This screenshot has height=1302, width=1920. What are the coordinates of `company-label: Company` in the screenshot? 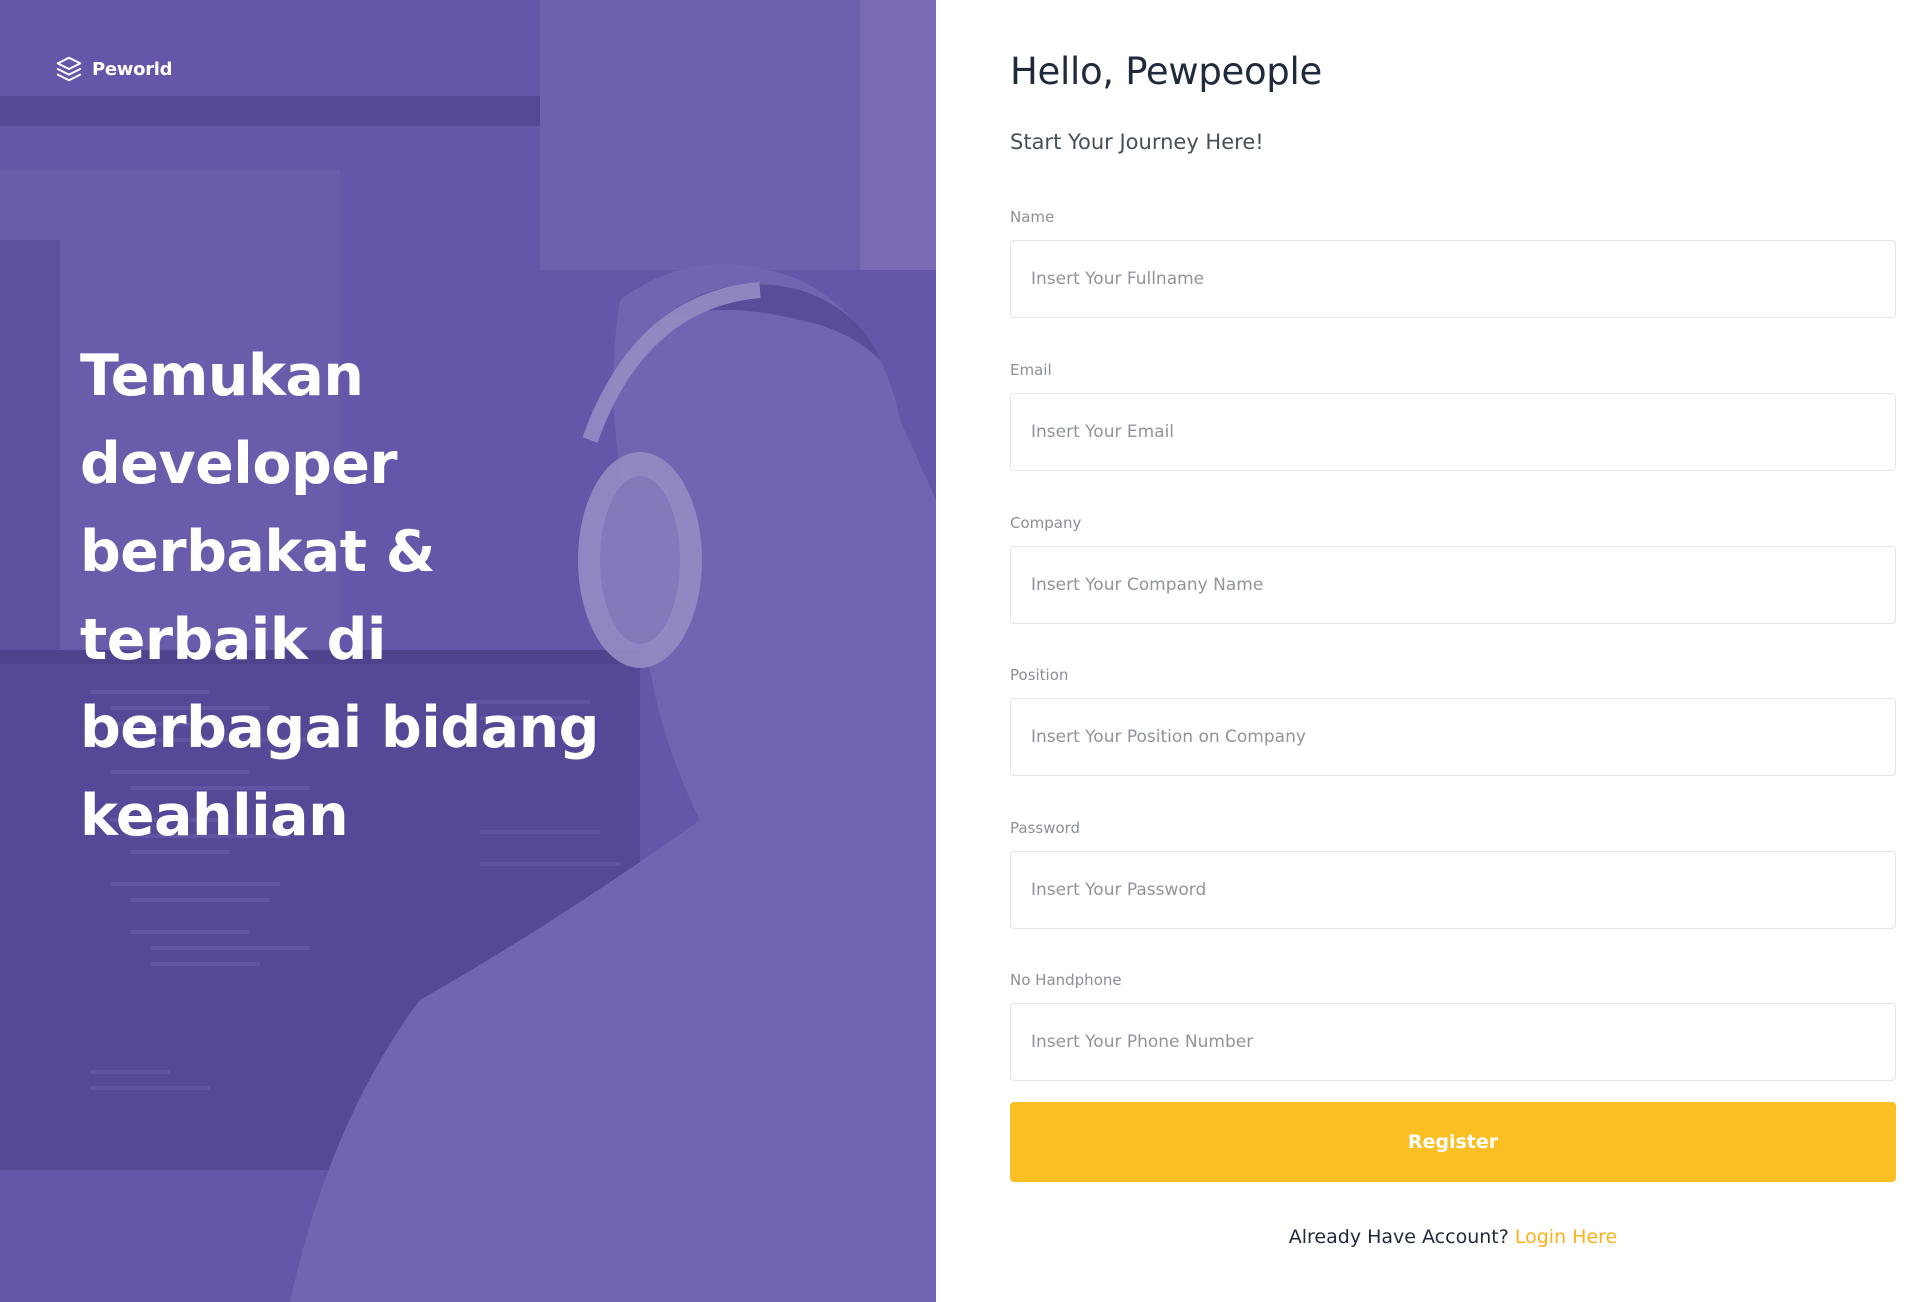 It's located at (1046, 523).